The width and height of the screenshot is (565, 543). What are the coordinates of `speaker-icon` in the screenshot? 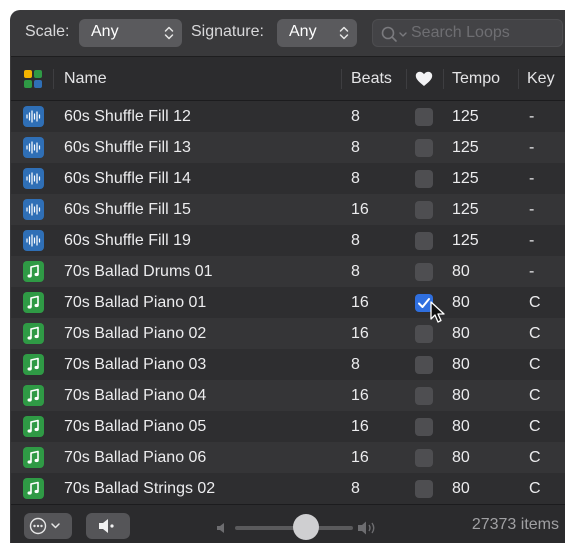 It's located at (106, 526).